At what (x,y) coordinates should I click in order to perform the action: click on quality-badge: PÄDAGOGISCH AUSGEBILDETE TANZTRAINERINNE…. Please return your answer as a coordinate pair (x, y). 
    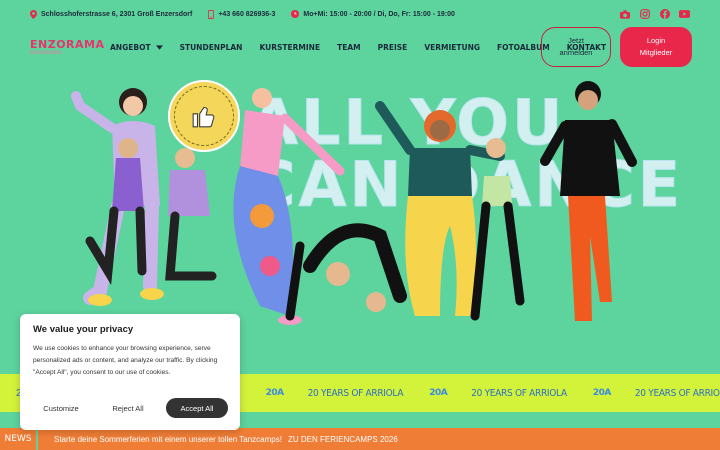
    Looking at the image, I should click on (204, 116).